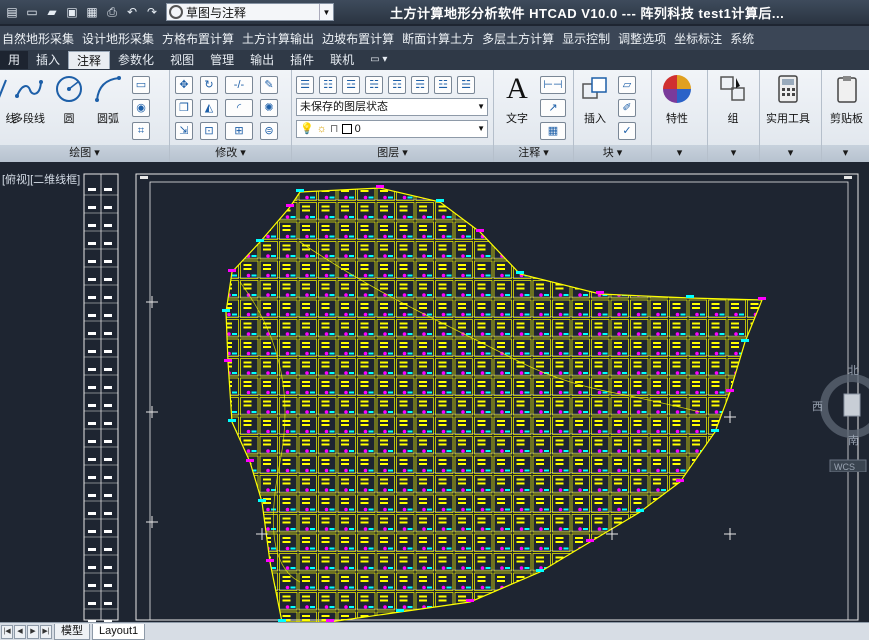 Image resolution: width=869 pixels, height=640 pixels. I want to click on utilities-button: 实用工具, so click(788, 100).